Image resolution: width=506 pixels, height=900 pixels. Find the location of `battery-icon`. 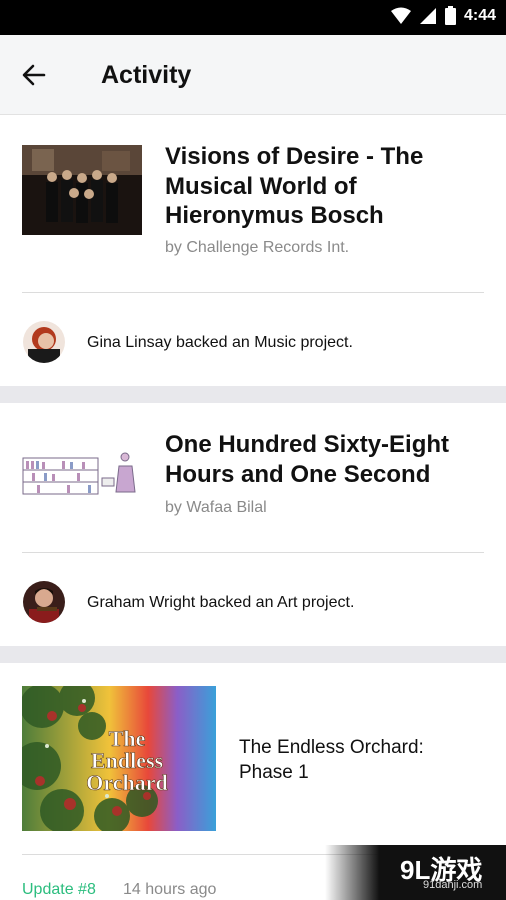

battery-icon is located at coordinates (450, 15).